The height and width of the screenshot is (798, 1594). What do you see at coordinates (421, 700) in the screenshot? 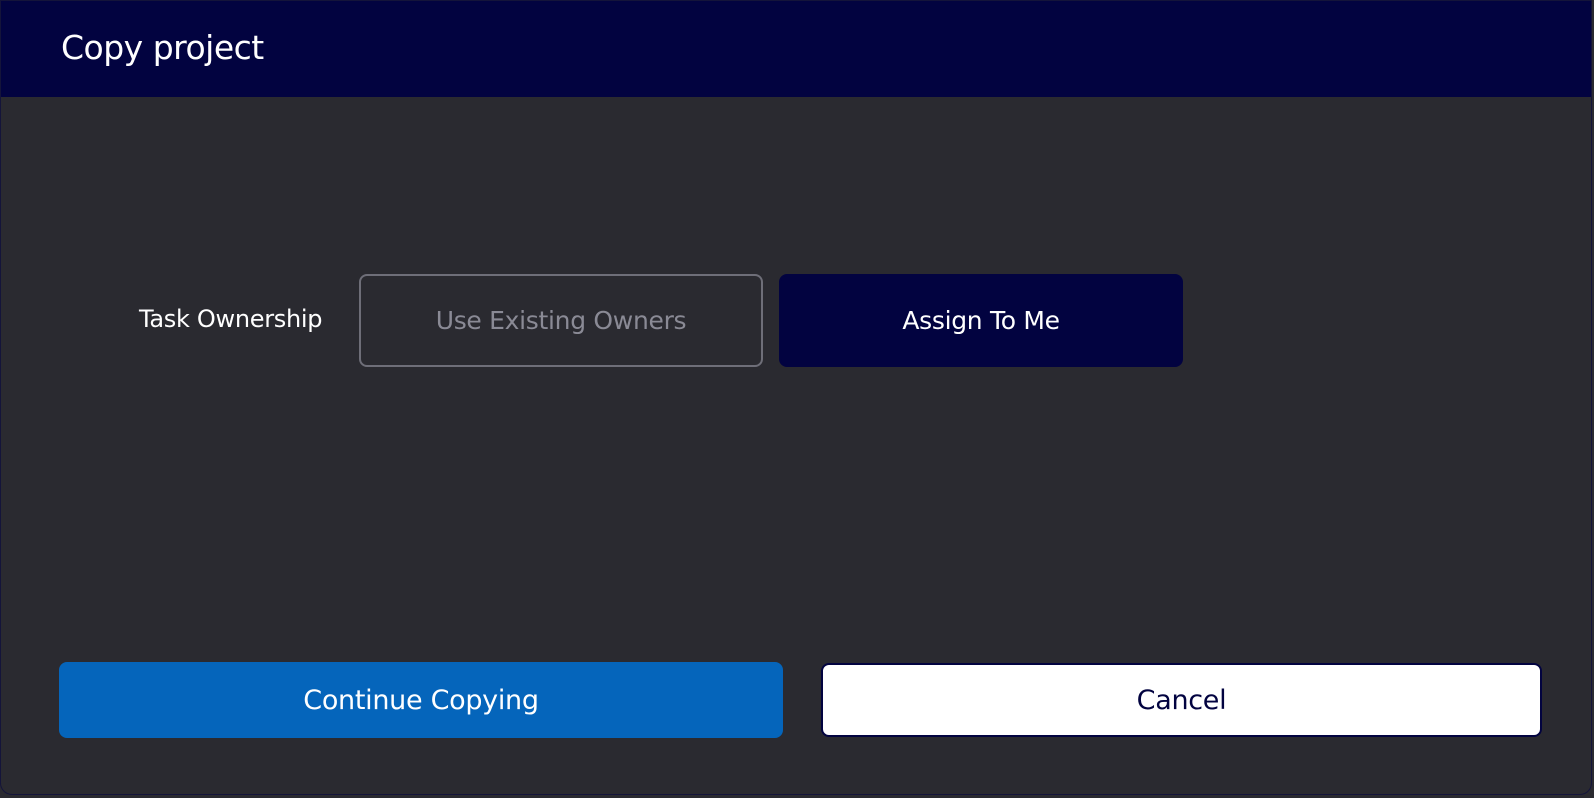
I see `continue-copying-button: Continue Copying` at bounding box center [421, 700].